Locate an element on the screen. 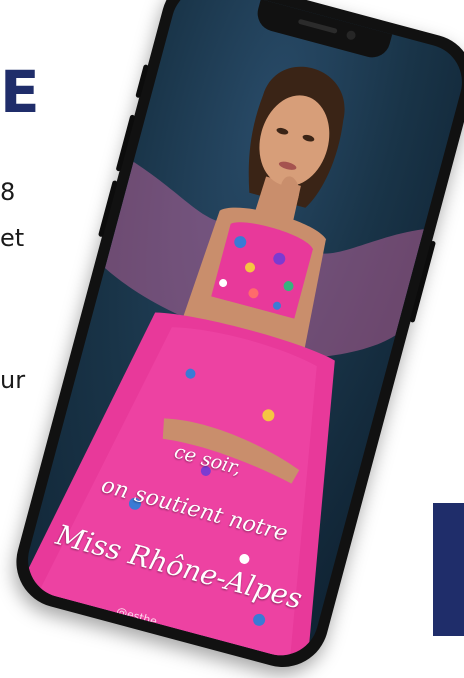 This screenshot has width=464, height=678. body-text-fragment: 8 is located at coordinates (8, 192).